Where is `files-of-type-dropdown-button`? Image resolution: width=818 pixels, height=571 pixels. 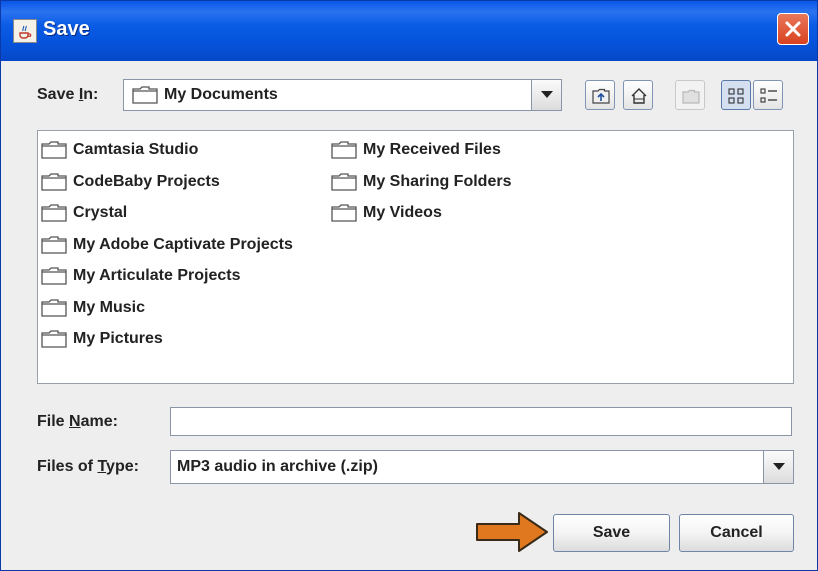
files-of-type-dropdown-button is located at coordinates (778, 467).